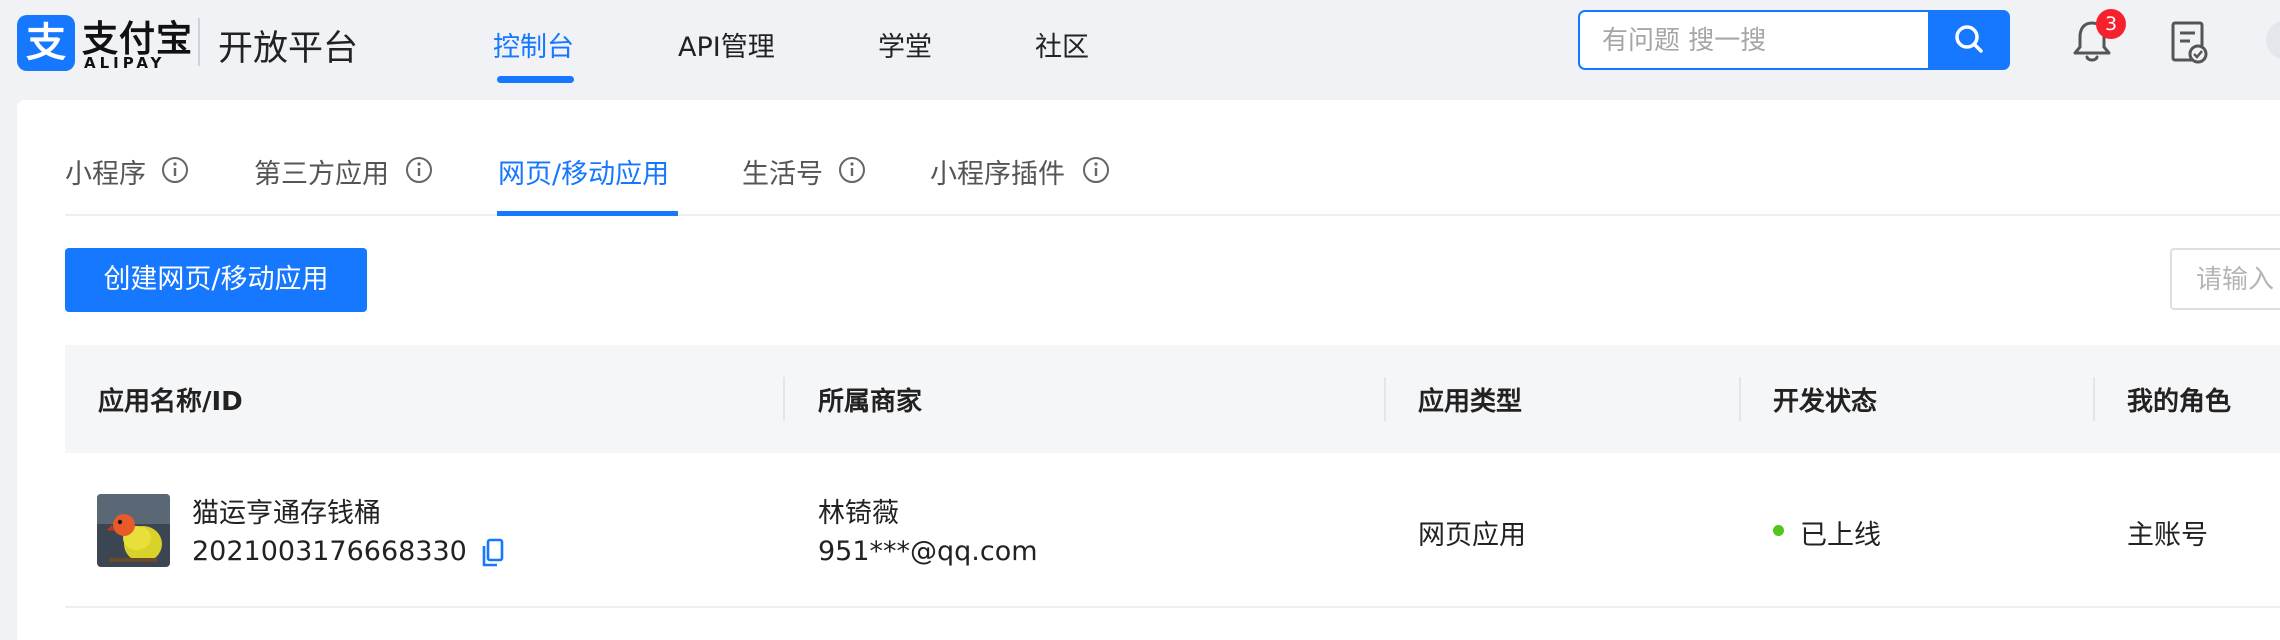 Image resolution: width=2280 pixels, height=640 pixels. I want to click on nav-active-indicator, so click(535, 79).